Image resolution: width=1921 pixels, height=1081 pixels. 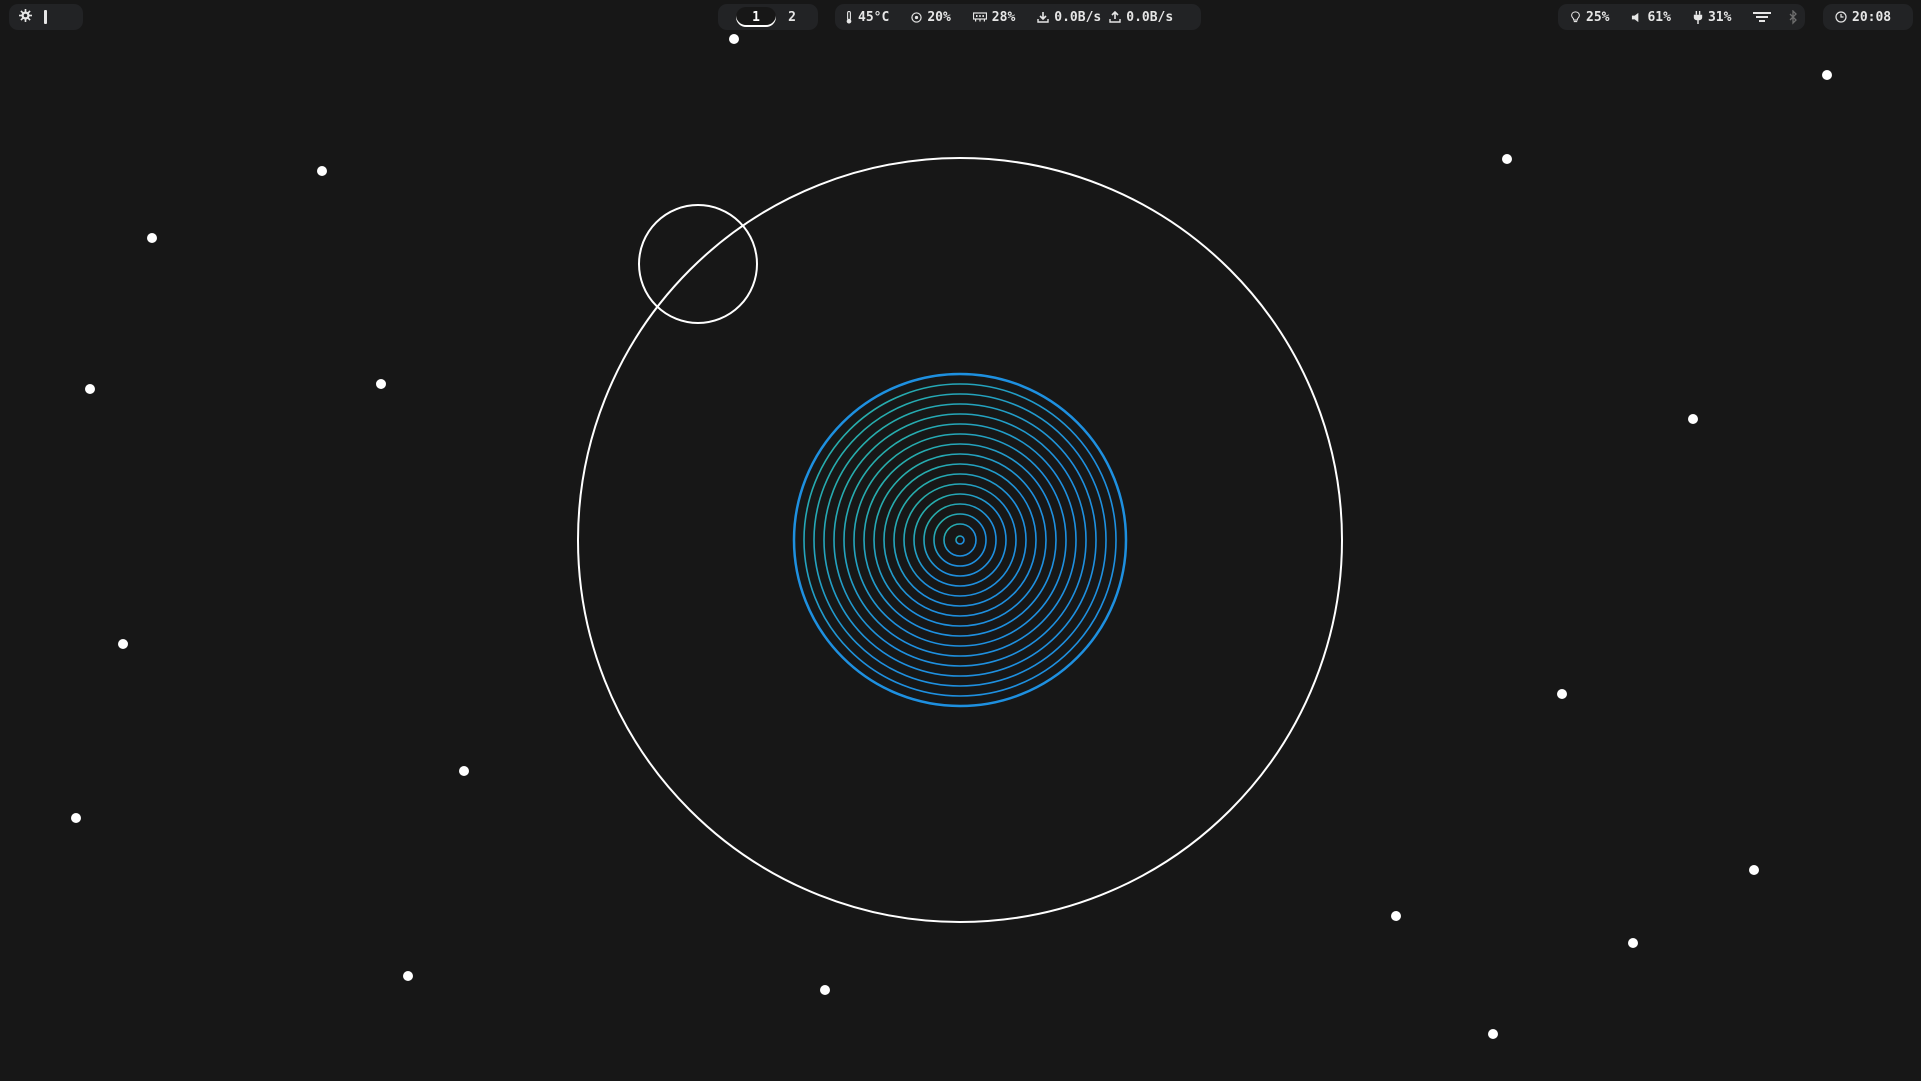 What do you see at coordinates (1043, 17) in the screenshot?
I see `download-icon` at bounding box center [1043, 17].